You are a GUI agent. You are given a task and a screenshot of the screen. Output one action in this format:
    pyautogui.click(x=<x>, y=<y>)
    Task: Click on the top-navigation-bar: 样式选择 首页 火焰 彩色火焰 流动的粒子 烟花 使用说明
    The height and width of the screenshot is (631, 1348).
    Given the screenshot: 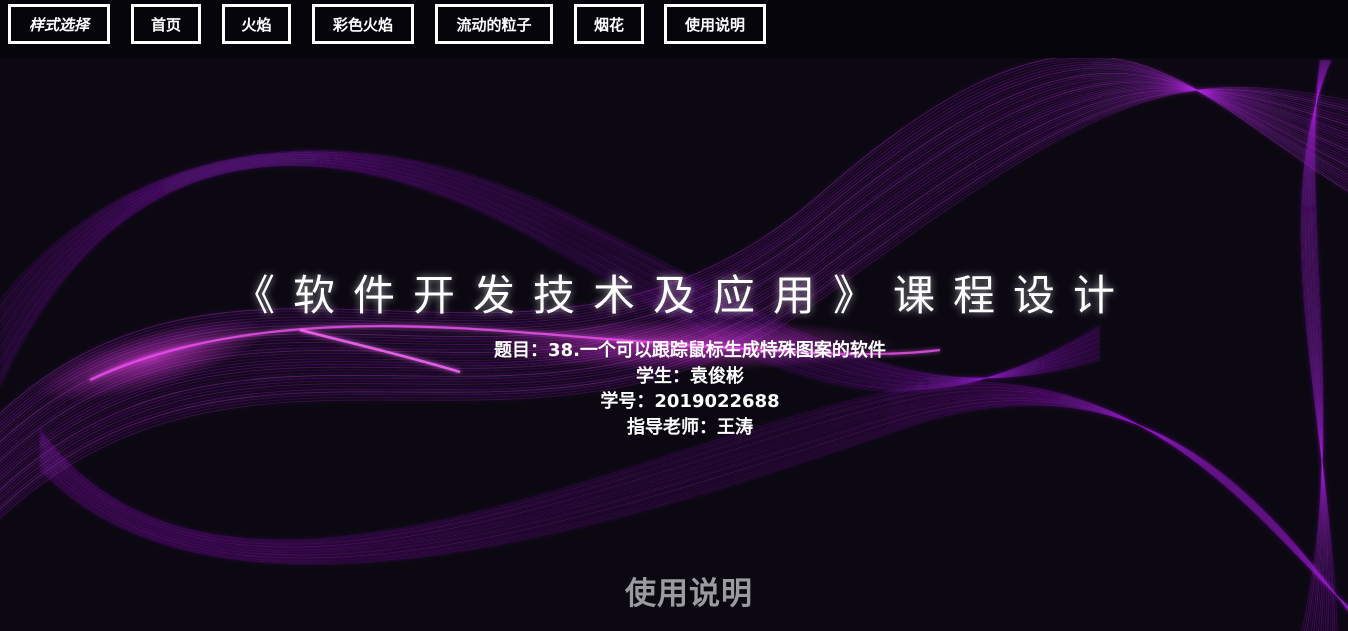 What is the action you would take?
    pyautogui.click(x=674, y=29)
    